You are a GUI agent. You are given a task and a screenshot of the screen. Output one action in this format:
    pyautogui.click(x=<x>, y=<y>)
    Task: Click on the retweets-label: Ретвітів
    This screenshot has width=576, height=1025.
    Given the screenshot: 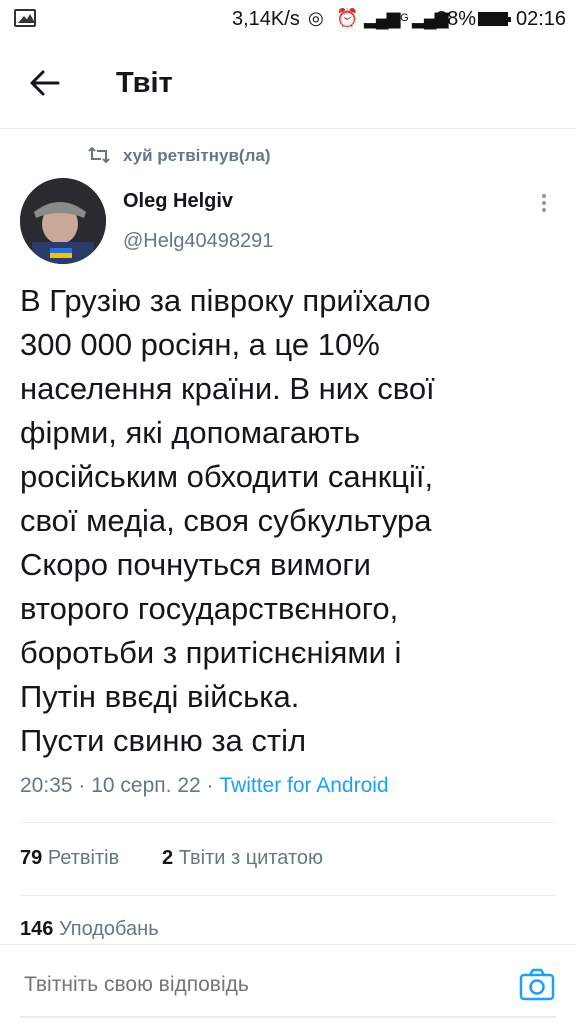 What is the action you would take?
    pyautogui.click(x=83, y=858)
    